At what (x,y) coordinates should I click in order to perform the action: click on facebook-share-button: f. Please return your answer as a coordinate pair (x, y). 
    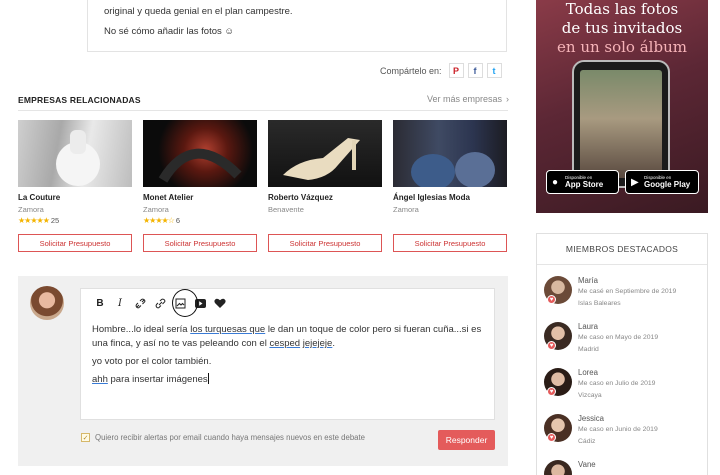
    Looking at the image, I should click on (475, 70).